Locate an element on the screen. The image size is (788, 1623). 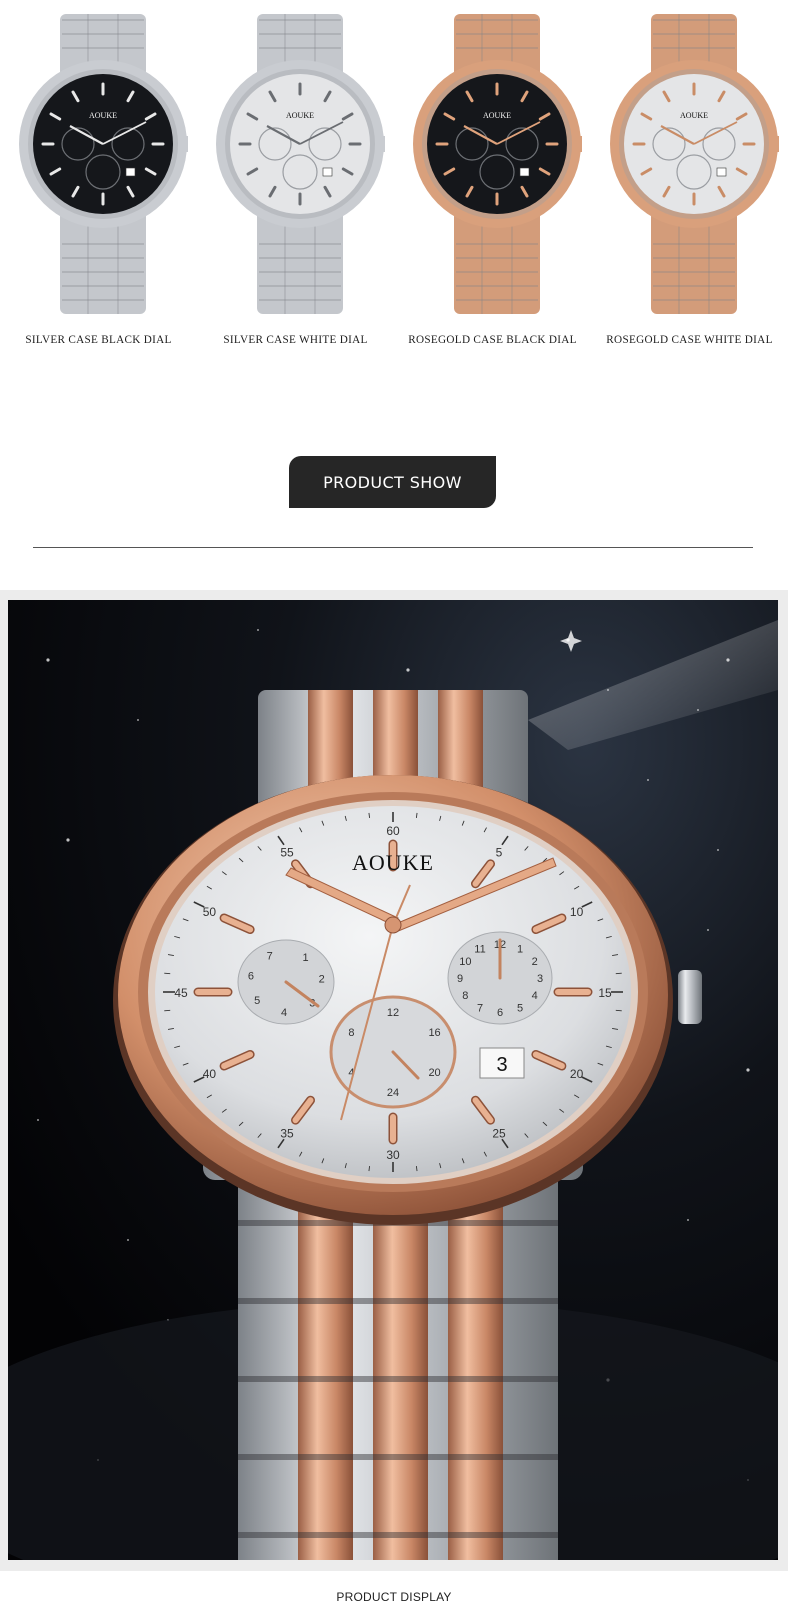
subdial-number: 24 is located at coordinates (393, 1093).